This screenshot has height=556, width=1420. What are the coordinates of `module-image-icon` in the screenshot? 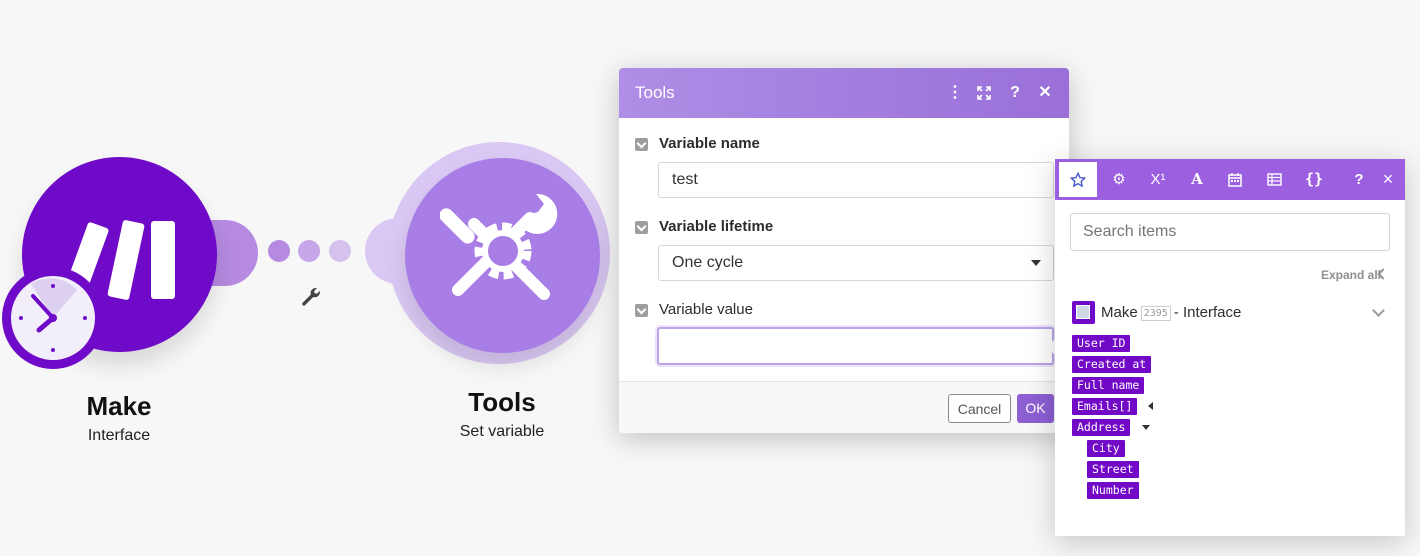 It's located at (1083, 312).